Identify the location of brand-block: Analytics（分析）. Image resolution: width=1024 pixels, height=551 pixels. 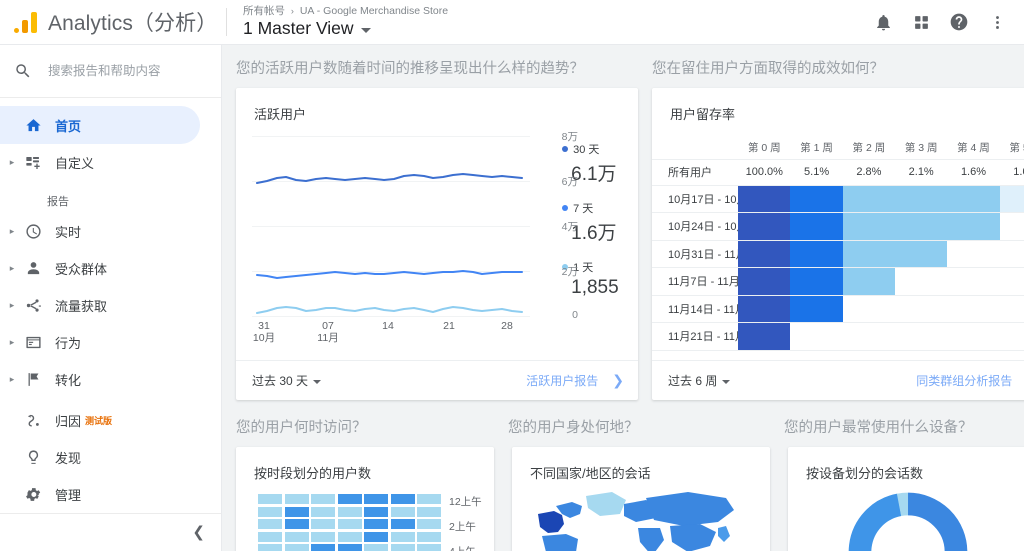
(111, 22).